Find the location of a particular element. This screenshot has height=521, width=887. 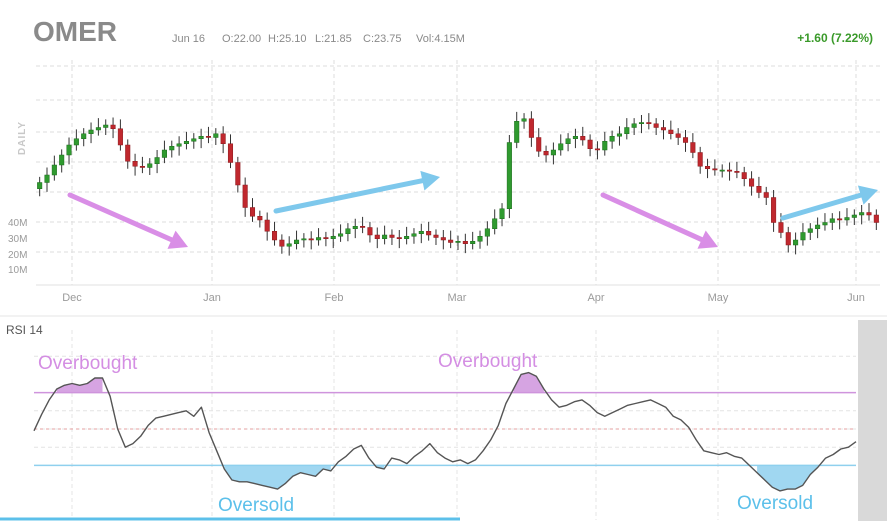

up-arrow-1-shaft is located at coordinates (349, 196).